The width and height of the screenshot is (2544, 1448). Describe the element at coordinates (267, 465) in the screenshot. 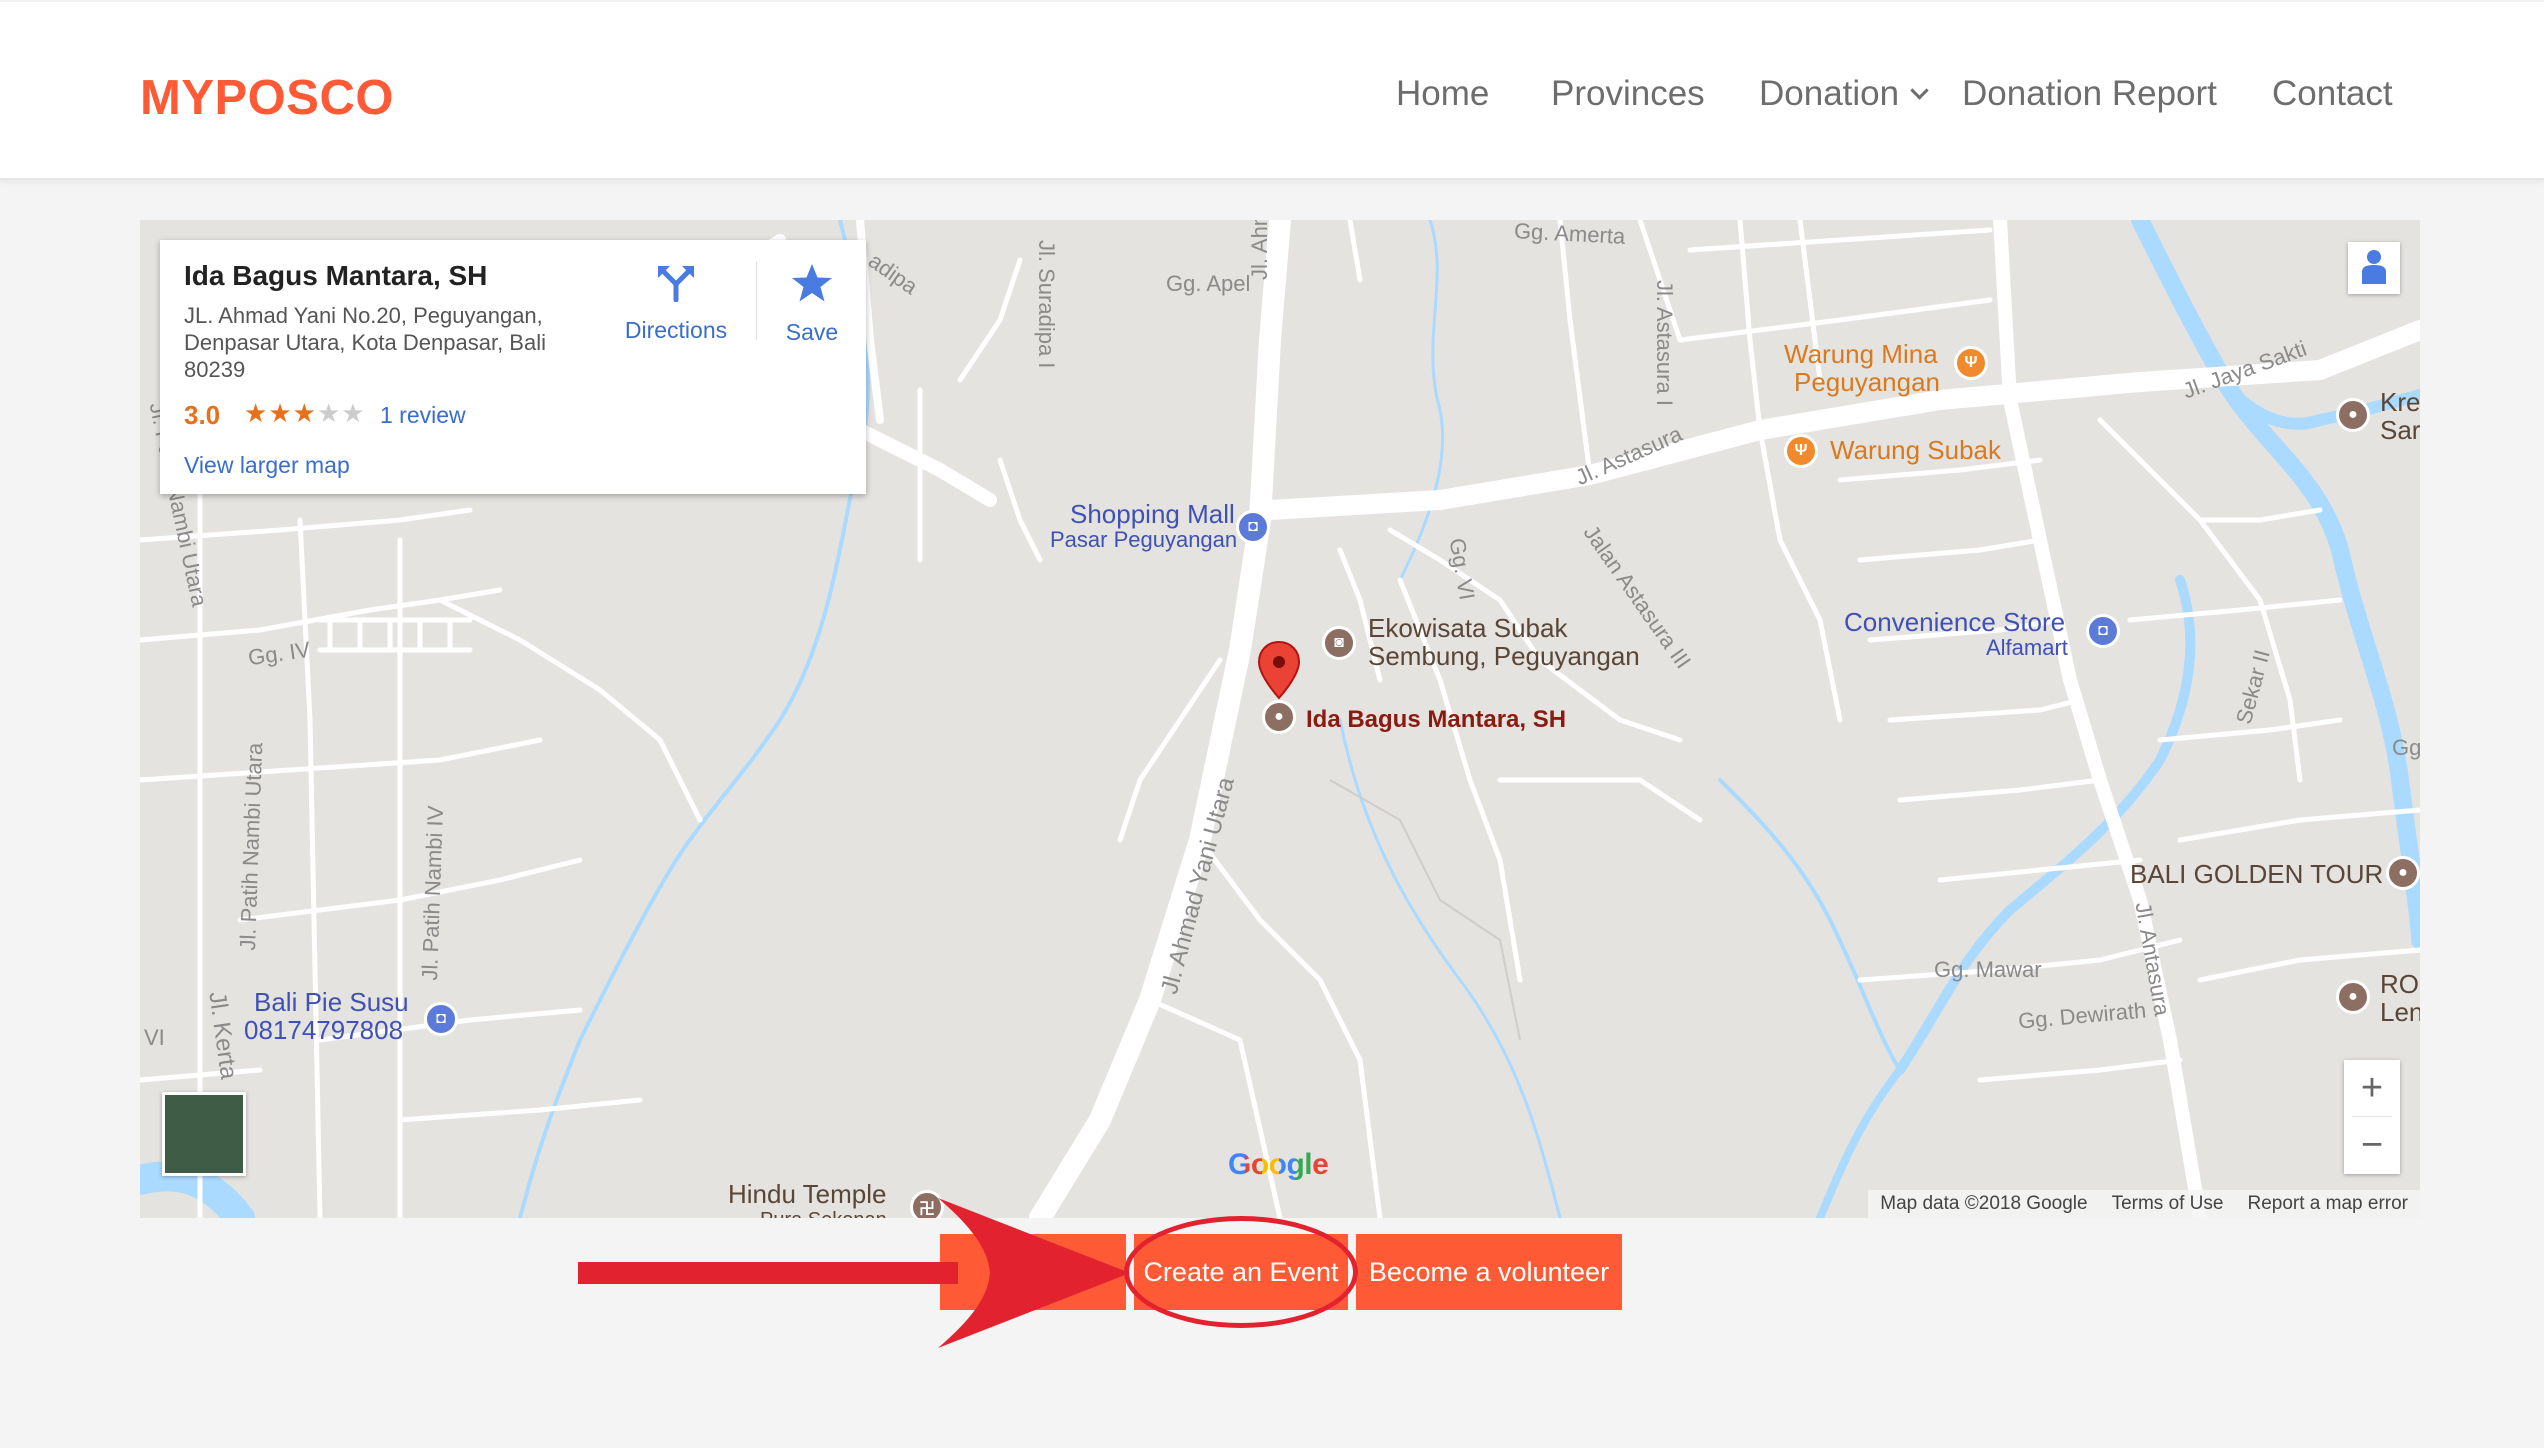

I see `view-larger-map-link: View larger map` at that location.